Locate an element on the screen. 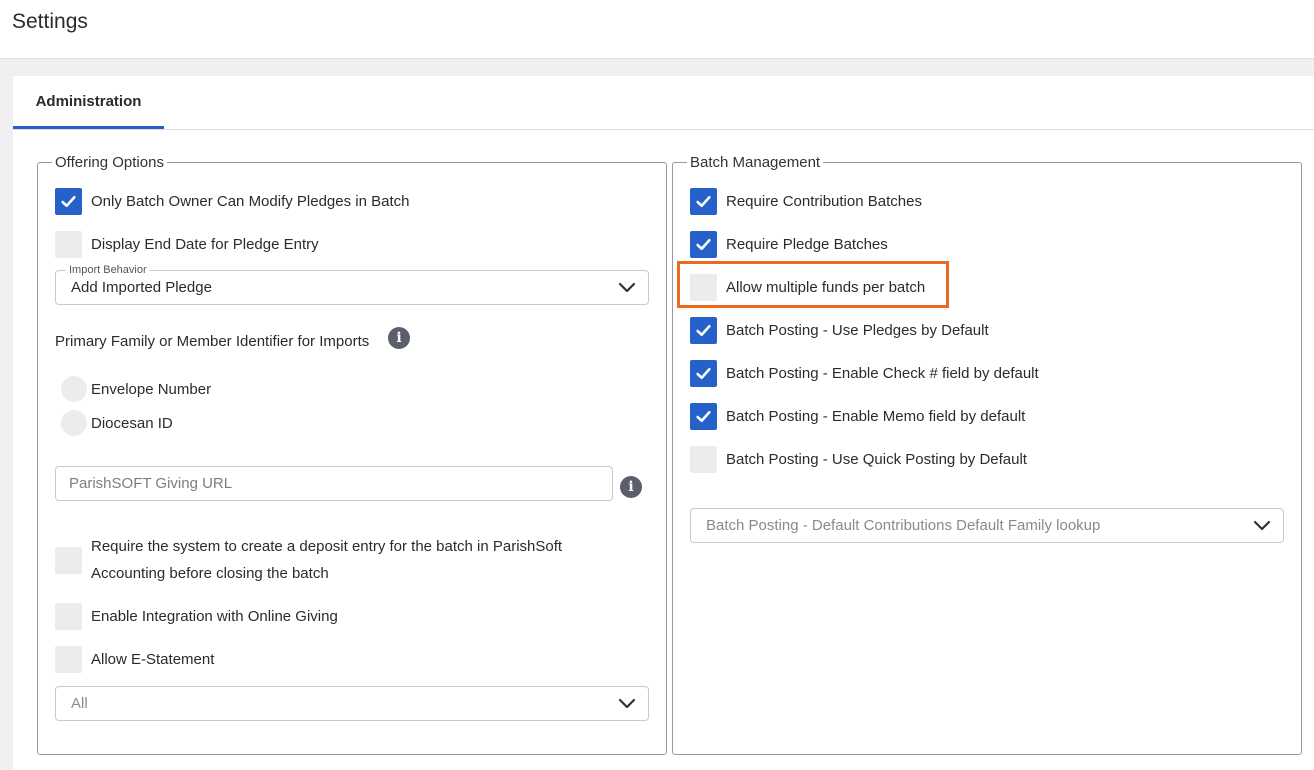 The image size is (1314, 770). estatement-select: All is located at coordinates (352, 703).